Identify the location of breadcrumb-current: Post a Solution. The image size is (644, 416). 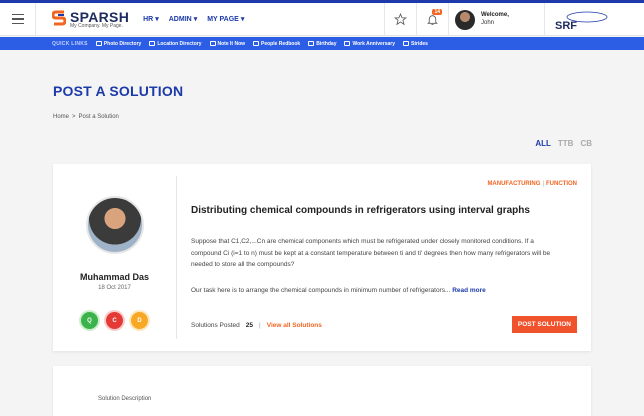
(98, 117).